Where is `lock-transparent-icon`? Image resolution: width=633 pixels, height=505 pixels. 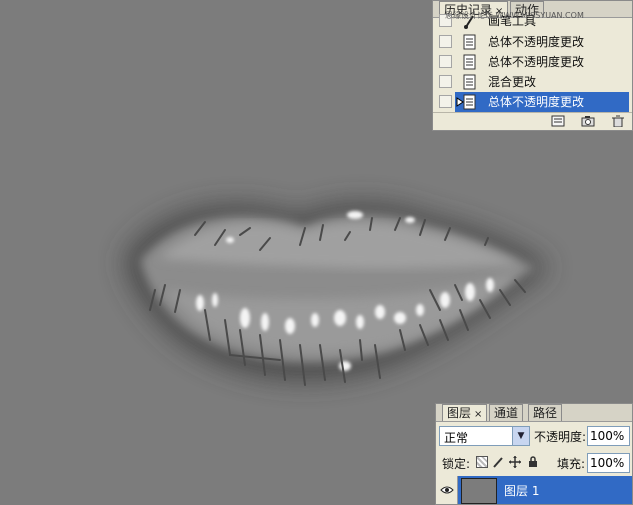
lock-transparent-icon is located at coordinates (482, 462).